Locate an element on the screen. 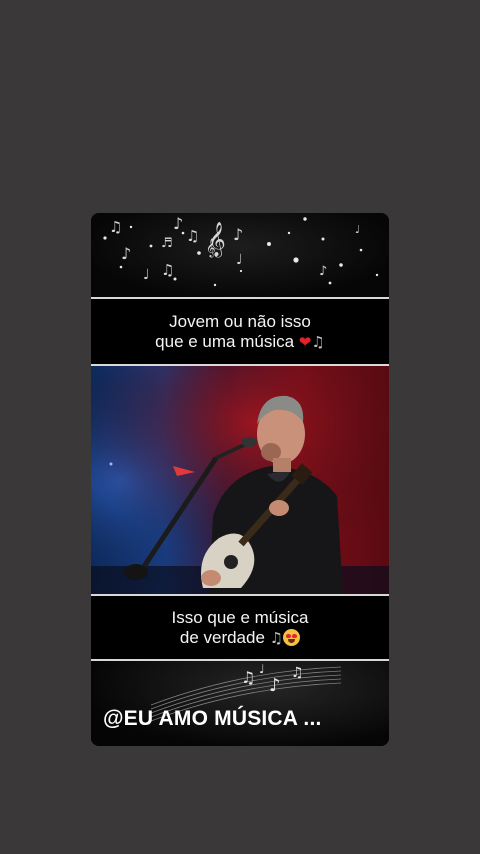 The height and width of the screenshot is (854, 480). music-notes-decoration: ♫ ♪ ♩ ♬ ♪ ♫ 𝄞 𝄞 ♪ ♩ ♫ ♪ ♩ is located at coordinates (240, 255).